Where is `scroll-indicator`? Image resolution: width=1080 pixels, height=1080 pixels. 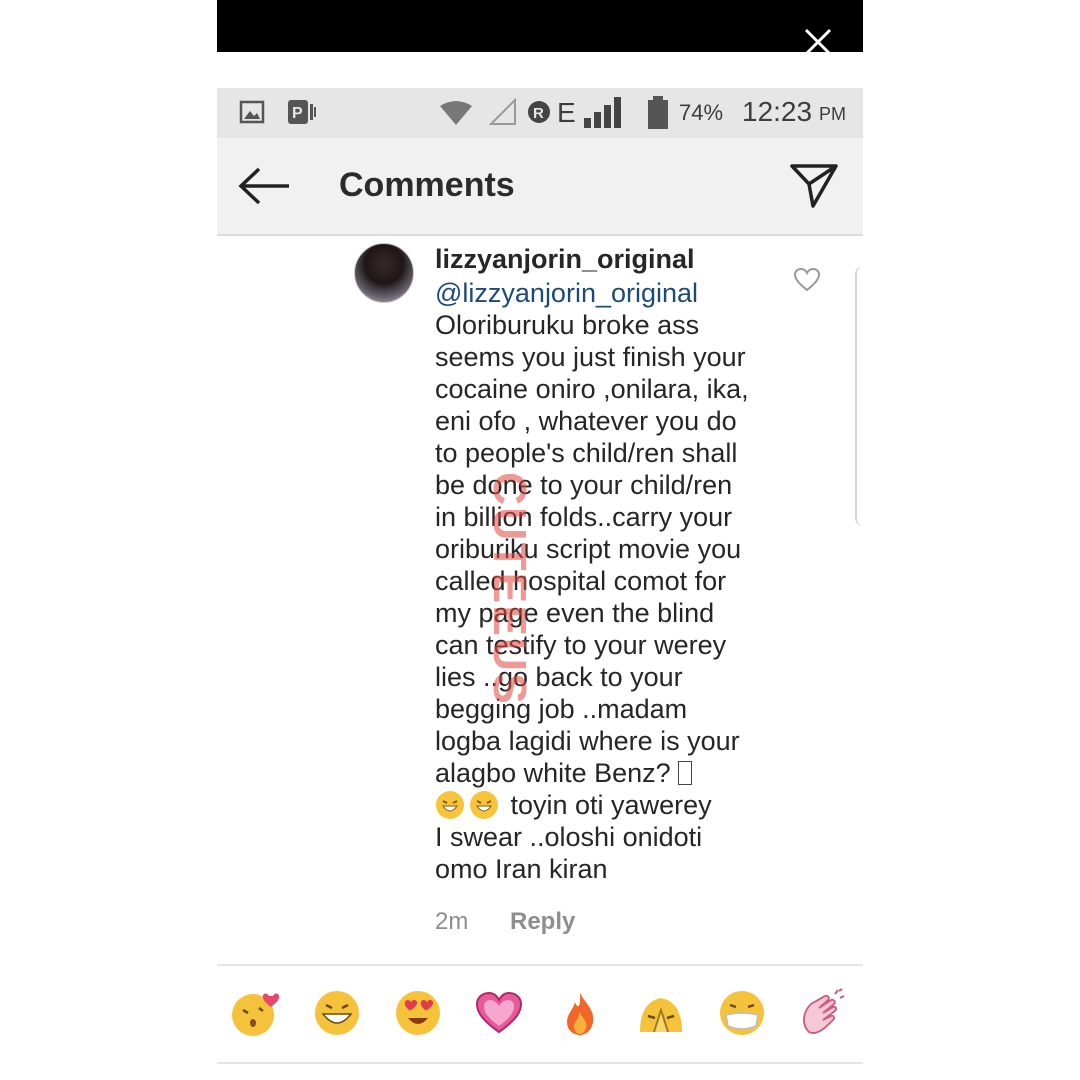
scroll-indicator is located at coordinates (859, 396).